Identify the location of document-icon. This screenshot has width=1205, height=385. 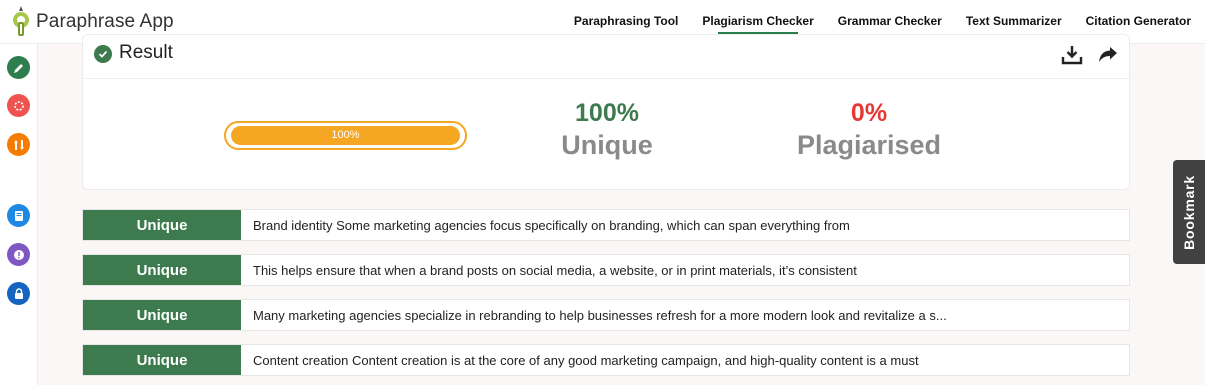
(18, 215).